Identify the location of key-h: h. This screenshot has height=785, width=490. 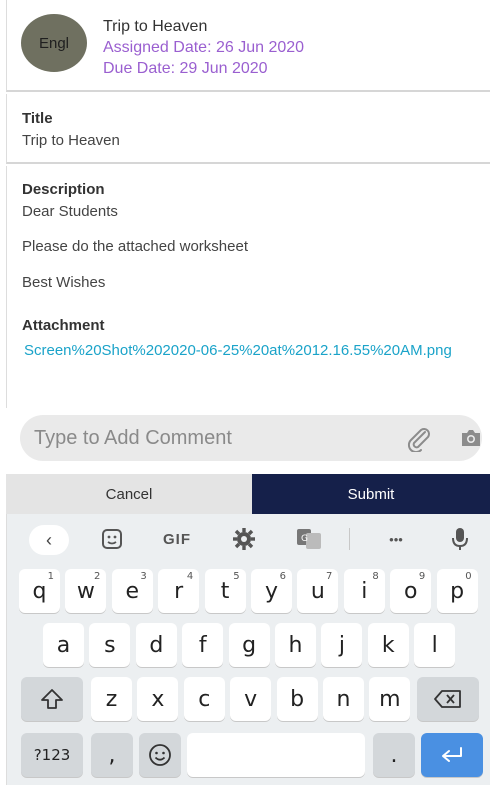
(295, 645).